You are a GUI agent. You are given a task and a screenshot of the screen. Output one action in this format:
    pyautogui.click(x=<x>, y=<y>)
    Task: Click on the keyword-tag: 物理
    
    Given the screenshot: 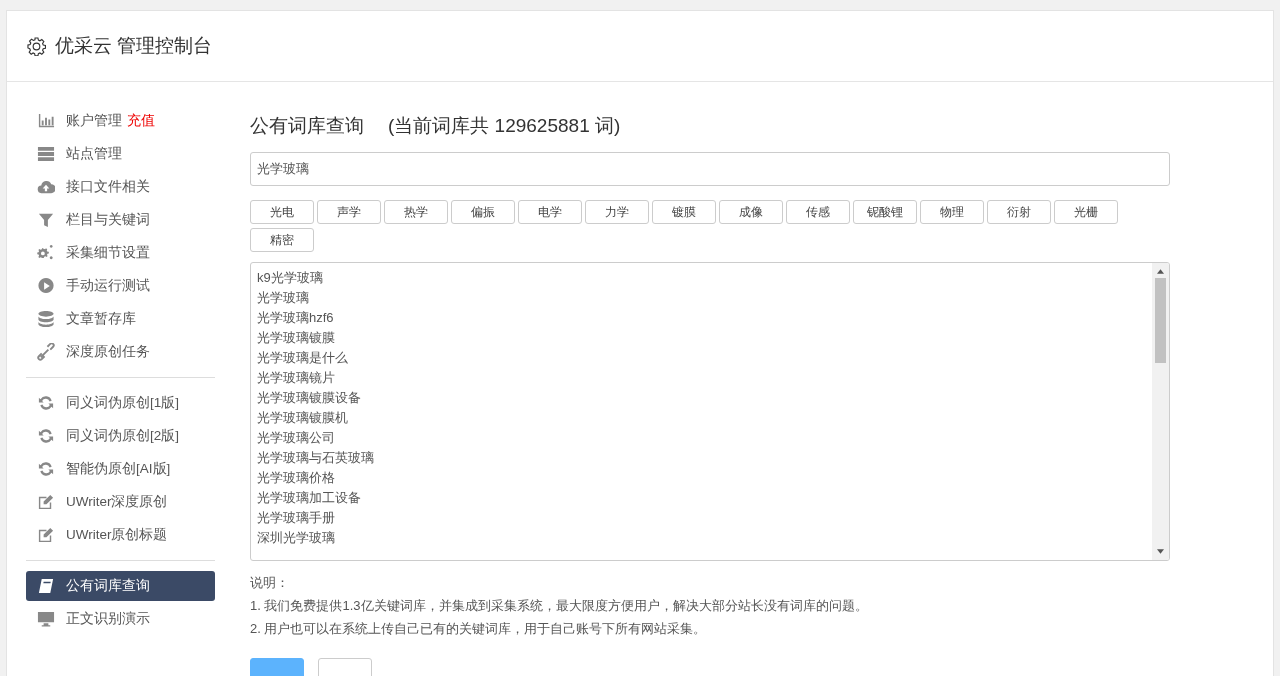 What is the action you would take?
    pyautogui.click(x=952, y=212)
    